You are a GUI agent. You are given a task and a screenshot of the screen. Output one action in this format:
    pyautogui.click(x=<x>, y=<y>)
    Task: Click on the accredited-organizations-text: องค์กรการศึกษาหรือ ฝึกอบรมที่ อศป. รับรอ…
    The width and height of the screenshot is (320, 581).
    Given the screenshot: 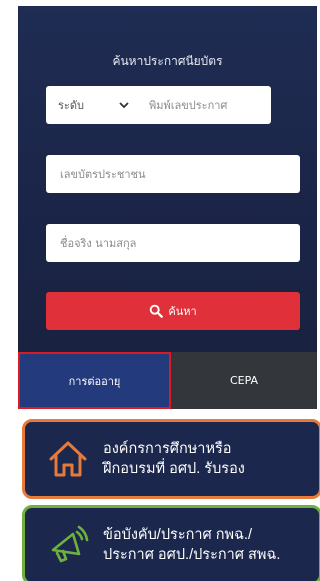 What is the action you would take?
    pyautogui.click(x=174, y=459)
    